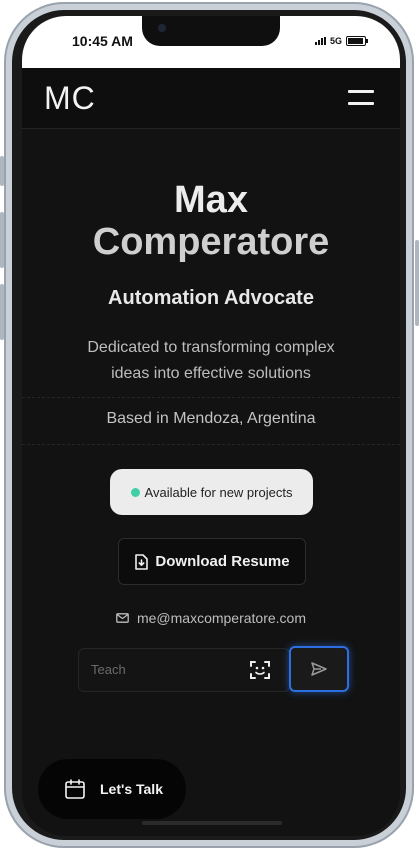 The image size is (420, 854). I want to click on status-bar: 10:45 AM 5G, so click(211, 42).